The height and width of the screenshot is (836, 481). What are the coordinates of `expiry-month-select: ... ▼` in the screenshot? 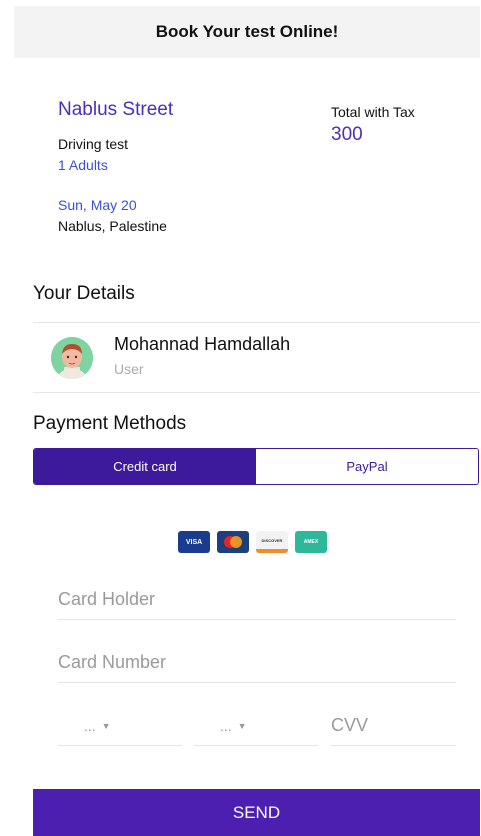 It's located at (120, 726).